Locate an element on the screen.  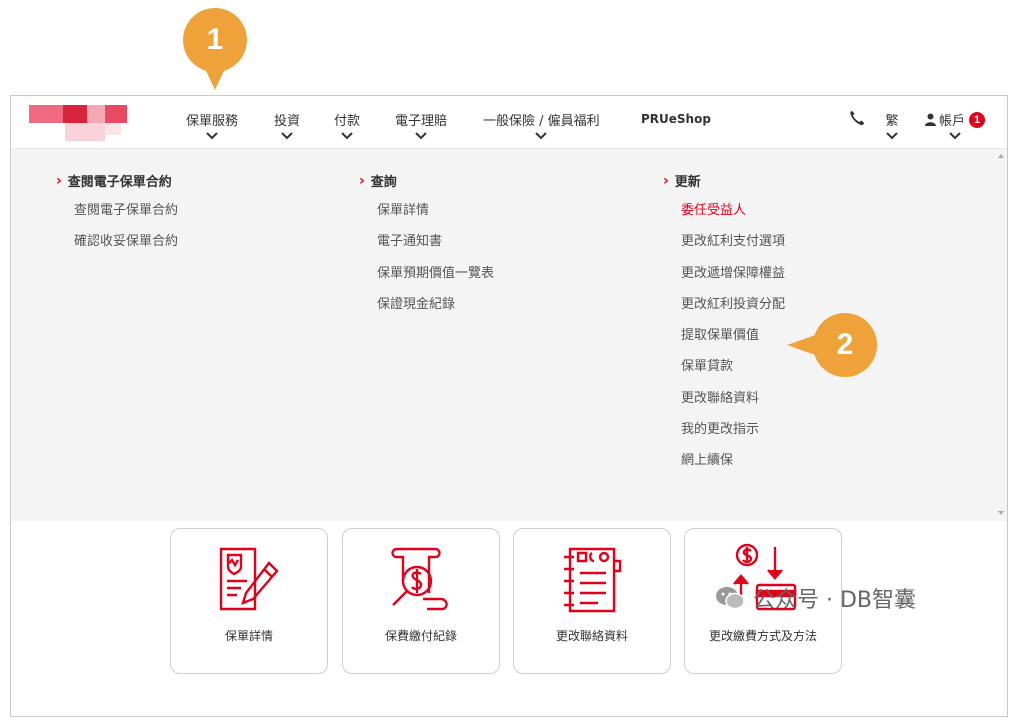
tile-update-contact: 更改聯絡資料 is located at coordinates (592, 601).